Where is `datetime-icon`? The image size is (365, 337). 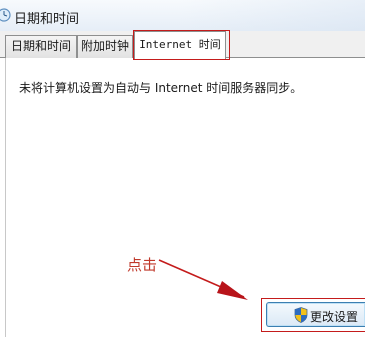
datetime-icon is located at coordinates (5, 15).